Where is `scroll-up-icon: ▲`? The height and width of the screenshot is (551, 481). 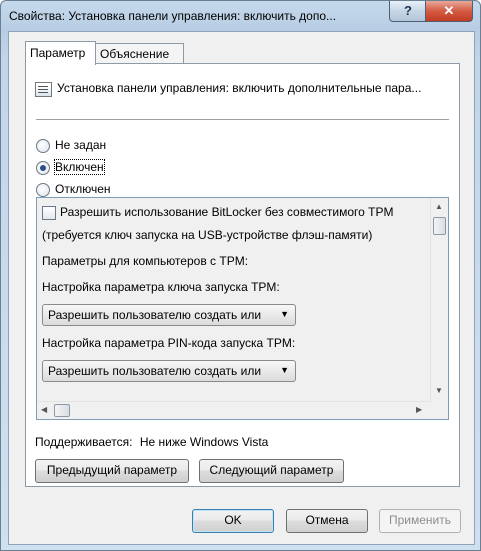 scroll-up-icon: ▲ is located at coordinates (439, 206).